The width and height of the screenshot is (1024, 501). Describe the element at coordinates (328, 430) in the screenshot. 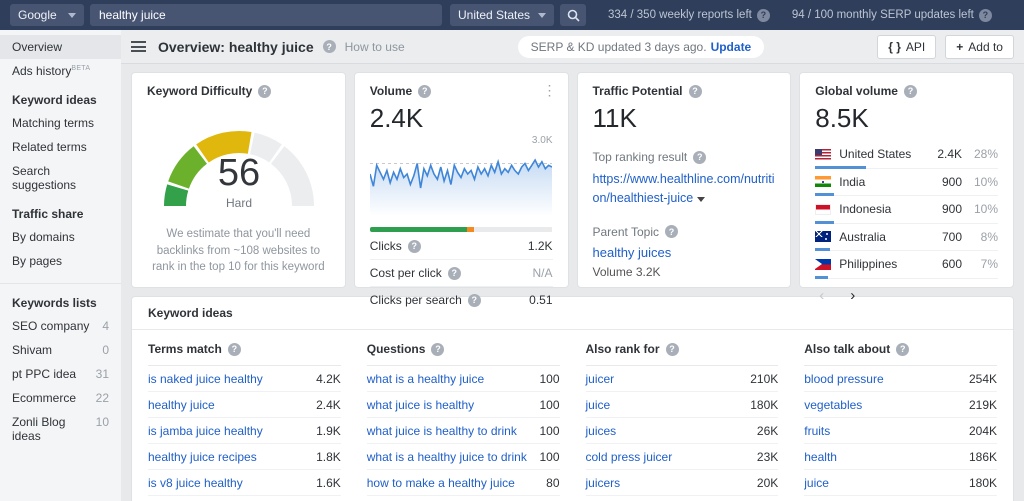

I see `keyword-volume: 1.9K` at that location.